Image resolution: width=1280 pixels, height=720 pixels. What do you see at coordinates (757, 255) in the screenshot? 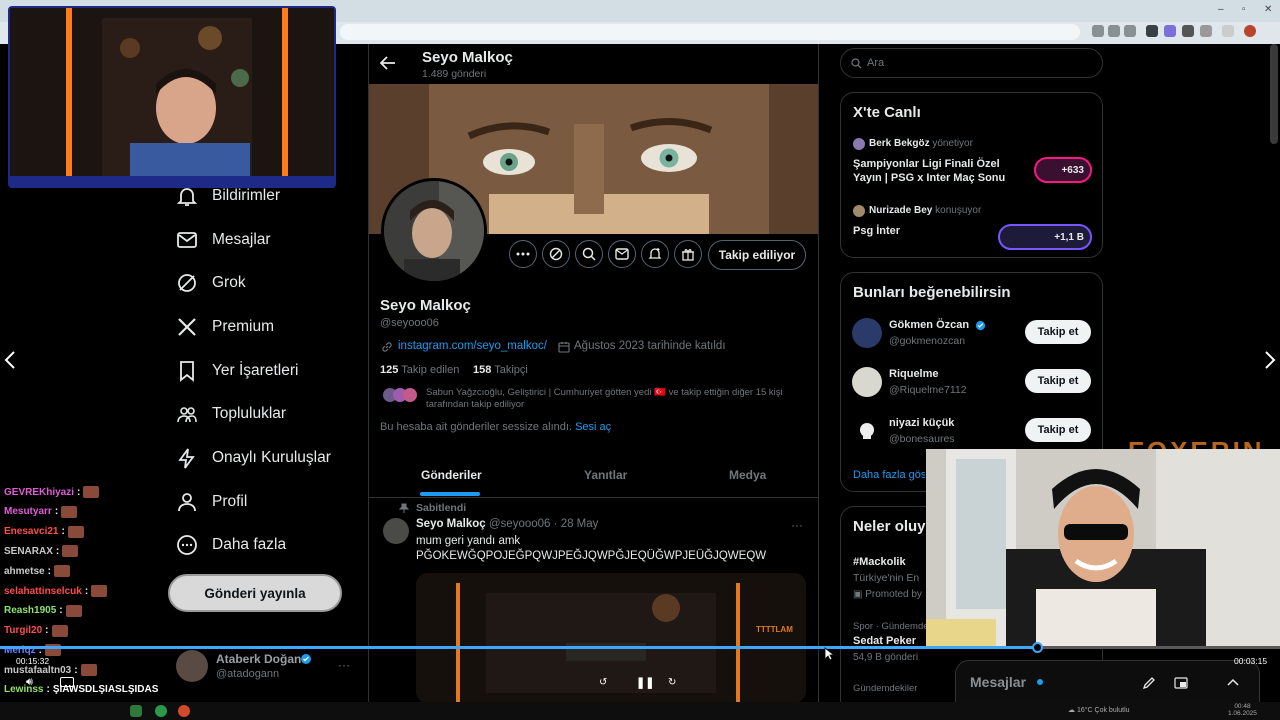
I see `following-button: Takip ediliyor` at bounding box center [757, 255].